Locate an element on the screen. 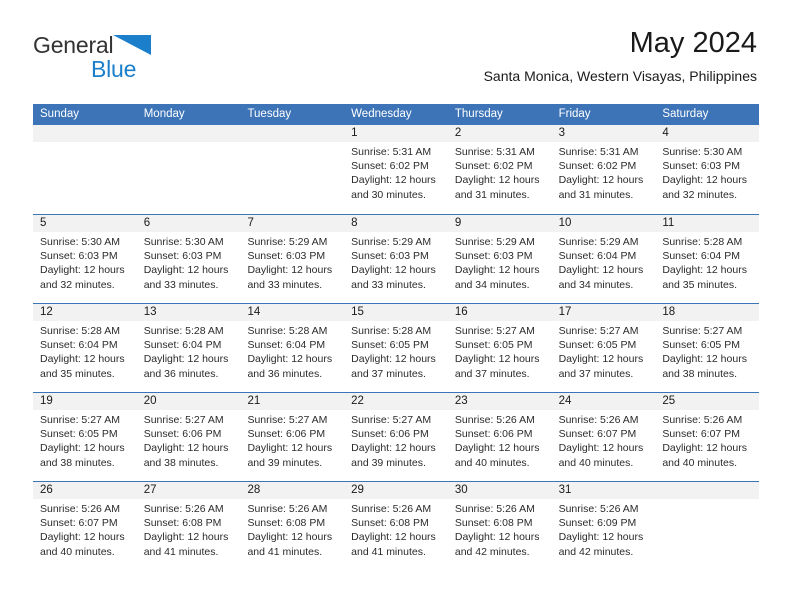 Image resolution: width=792 pixels, height=612 pixels. day-detail-daylight-line2: and 39 minutes. is located at coordinates (285, 462).